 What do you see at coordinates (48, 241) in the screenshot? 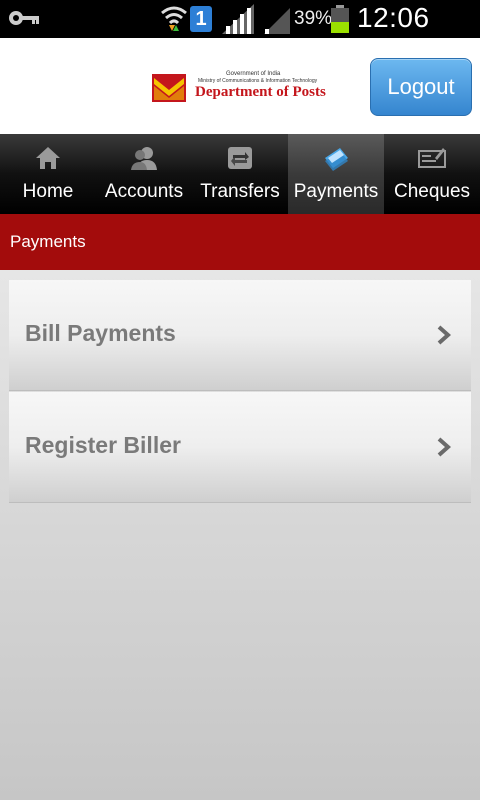
I see `section-title: Payments` at bounding box center [48, 241].